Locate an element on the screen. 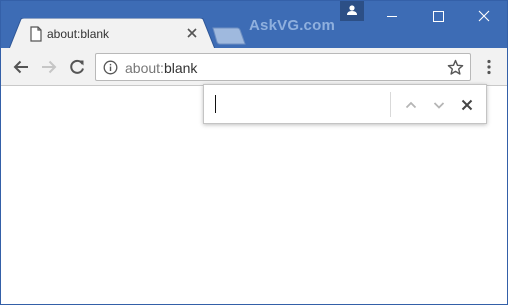 The image size is (508, 305). minimize-button is located at coordinates (392, 16).